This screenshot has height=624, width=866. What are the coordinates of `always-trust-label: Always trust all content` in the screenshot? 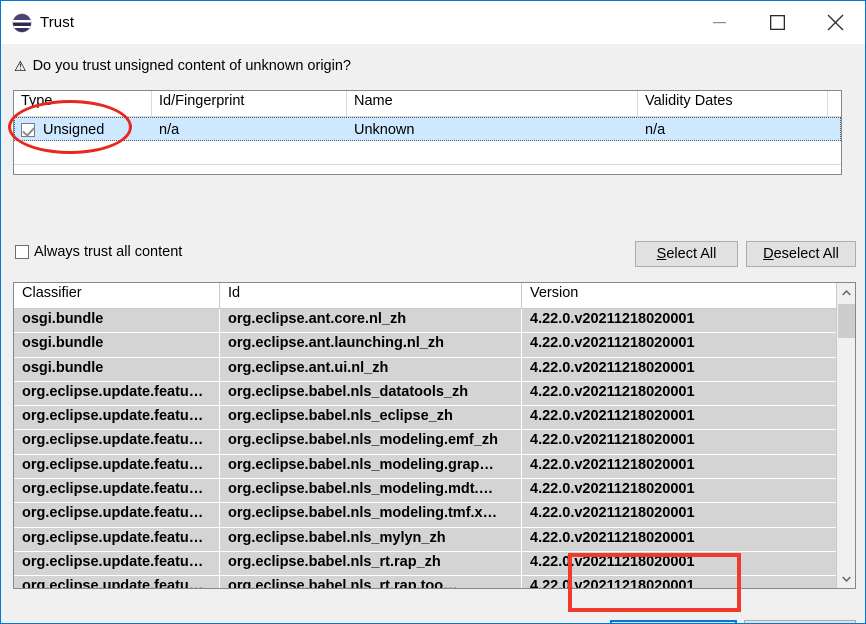 It's located at (108, 252).